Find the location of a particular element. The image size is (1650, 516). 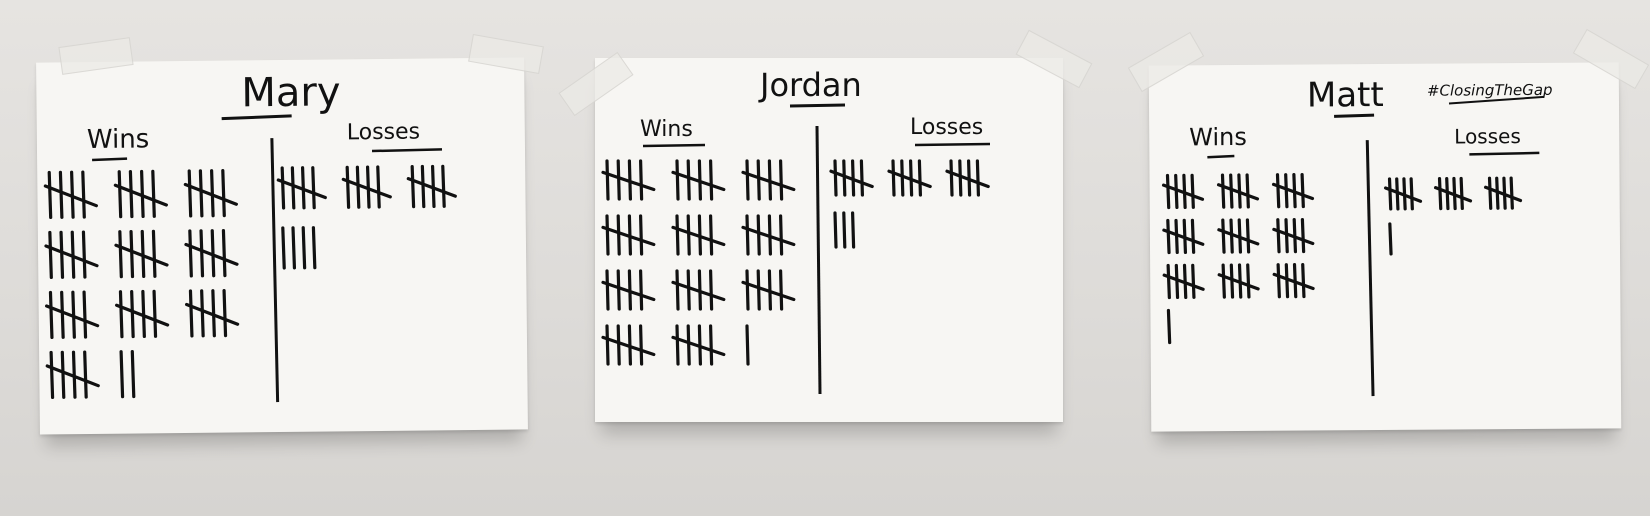

losses-tally is located at coordinates (1453, 216).